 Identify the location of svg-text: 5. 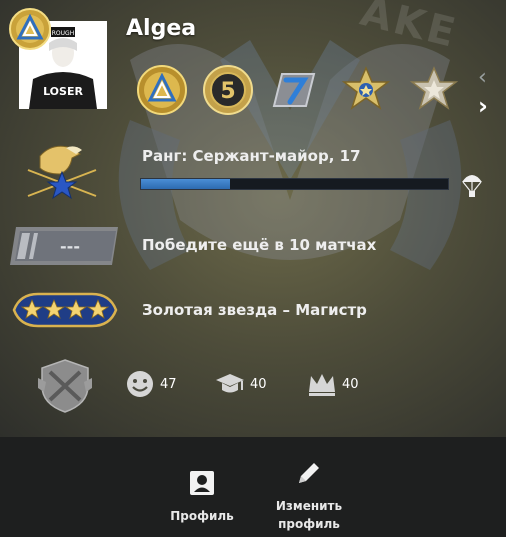
(227, 91).